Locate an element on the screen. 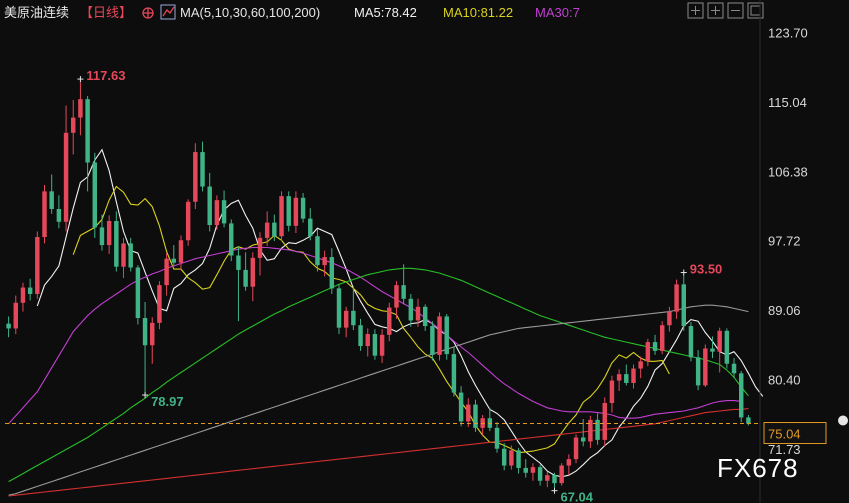 The image size is (849, 503). y-tick-label: 115.04 is located at coordinates (787, 102).